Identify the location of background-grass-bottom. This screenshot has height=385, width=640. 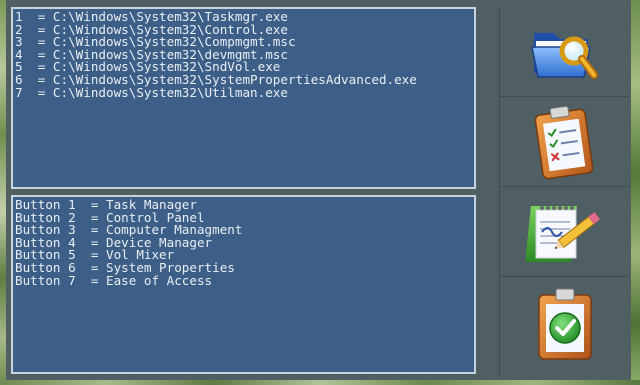
(320, 382).